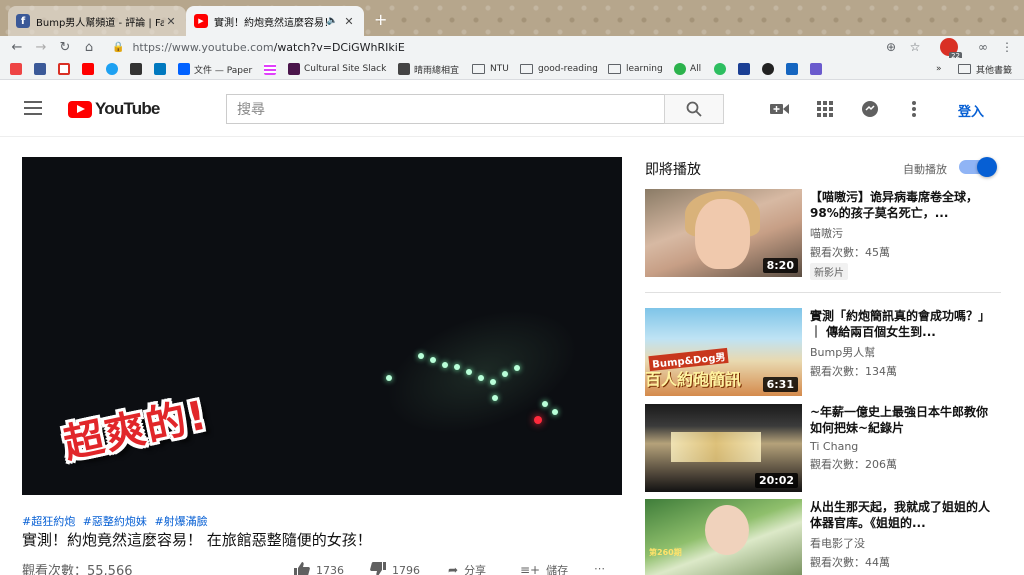 Image resolution: width=1024 pixels, height=575 pixels. I want to click on new-video-badge: 新影片, so click(829, 271).